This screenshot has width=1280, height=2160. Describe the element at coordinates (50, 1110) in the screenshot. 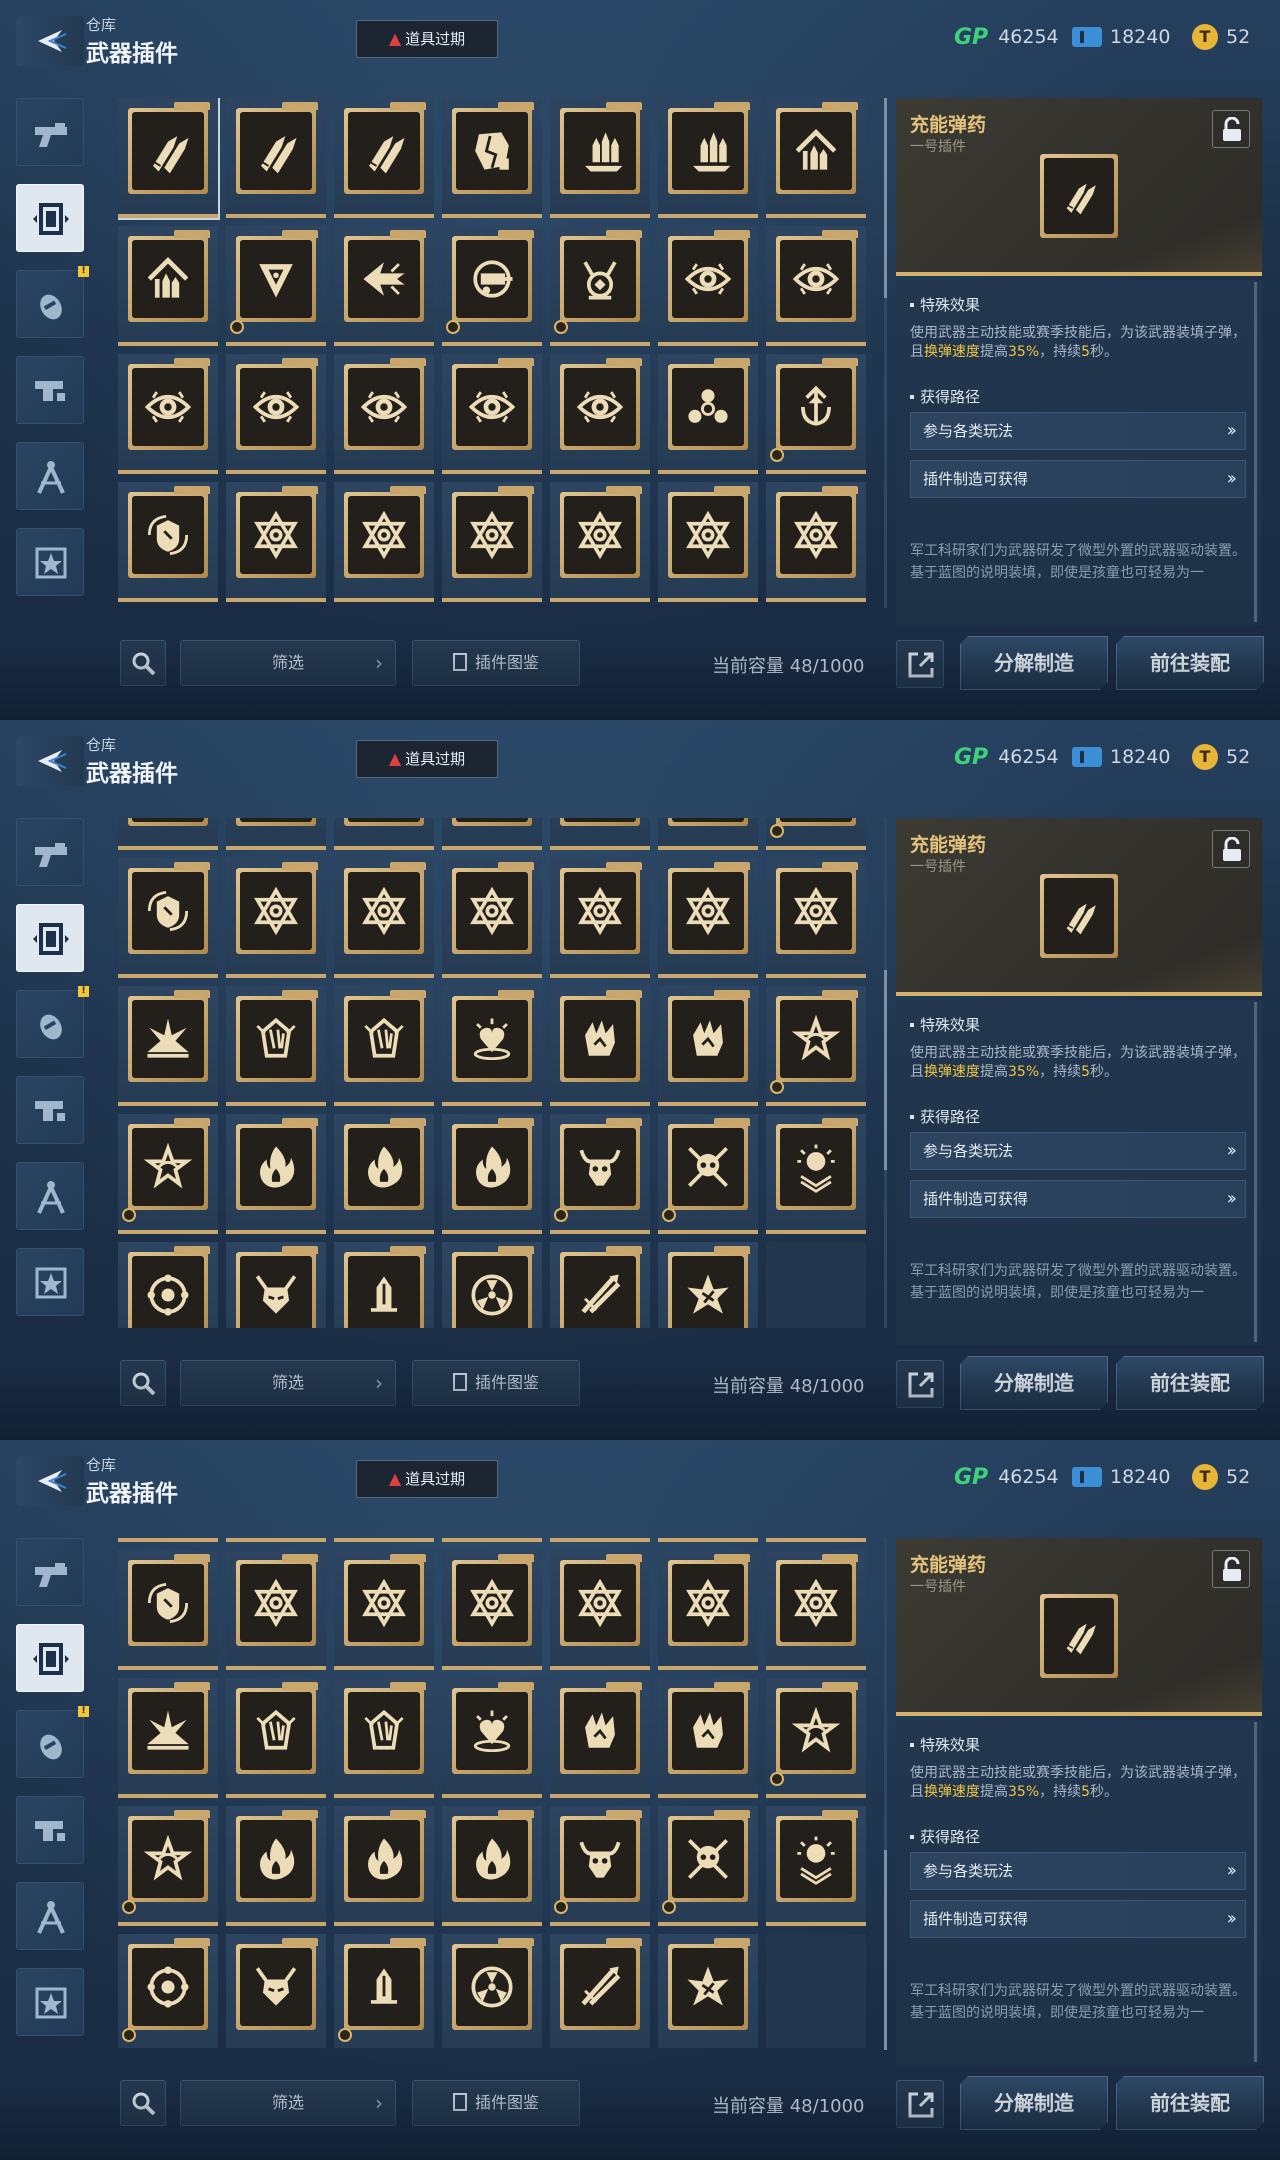

I see `nav-gun-part` at that location.